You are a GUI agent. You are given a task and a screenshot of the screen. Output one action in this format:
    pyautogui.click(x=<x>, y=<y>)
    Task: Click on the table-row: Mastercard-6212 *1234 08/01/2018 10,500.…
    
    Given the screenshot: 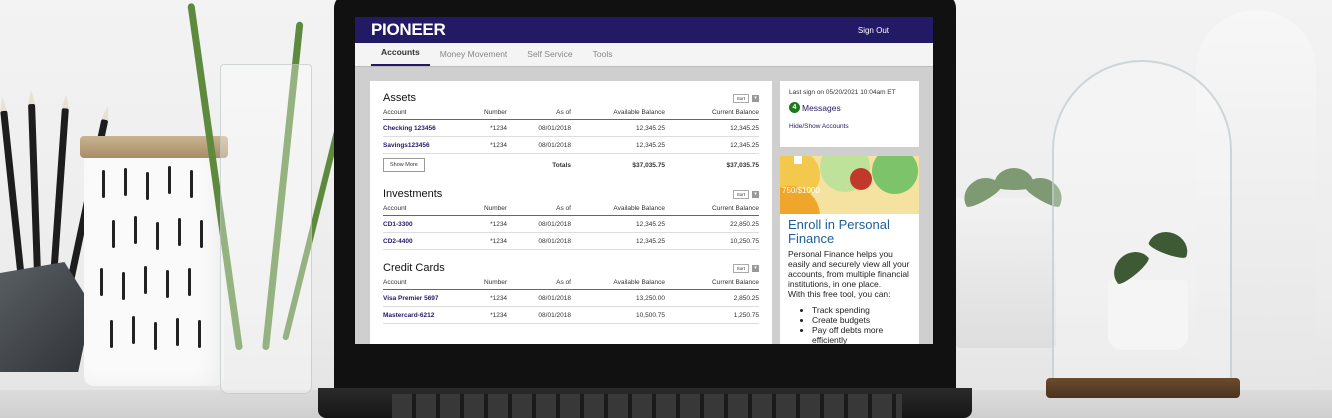 What is the action you would take?
    pyautogui.click(x=571, y=315)
    